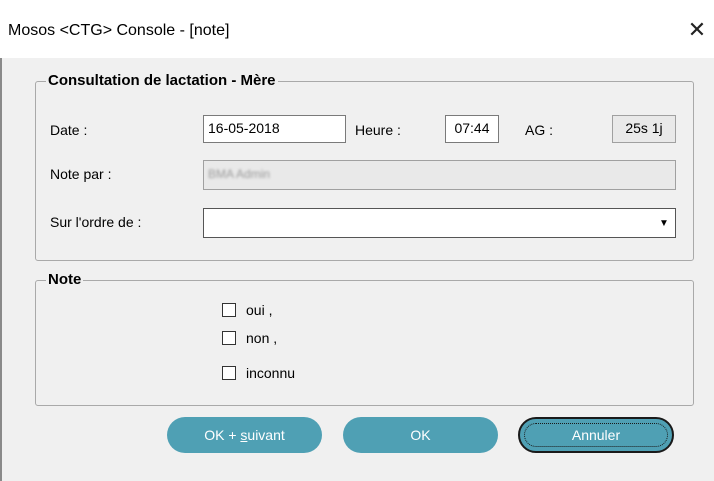 This screenshot has width=714, height=481. Describe the element at coordinates (664, 223) in the screenshot. I see `chevron-down-icon: ▼` at that location.